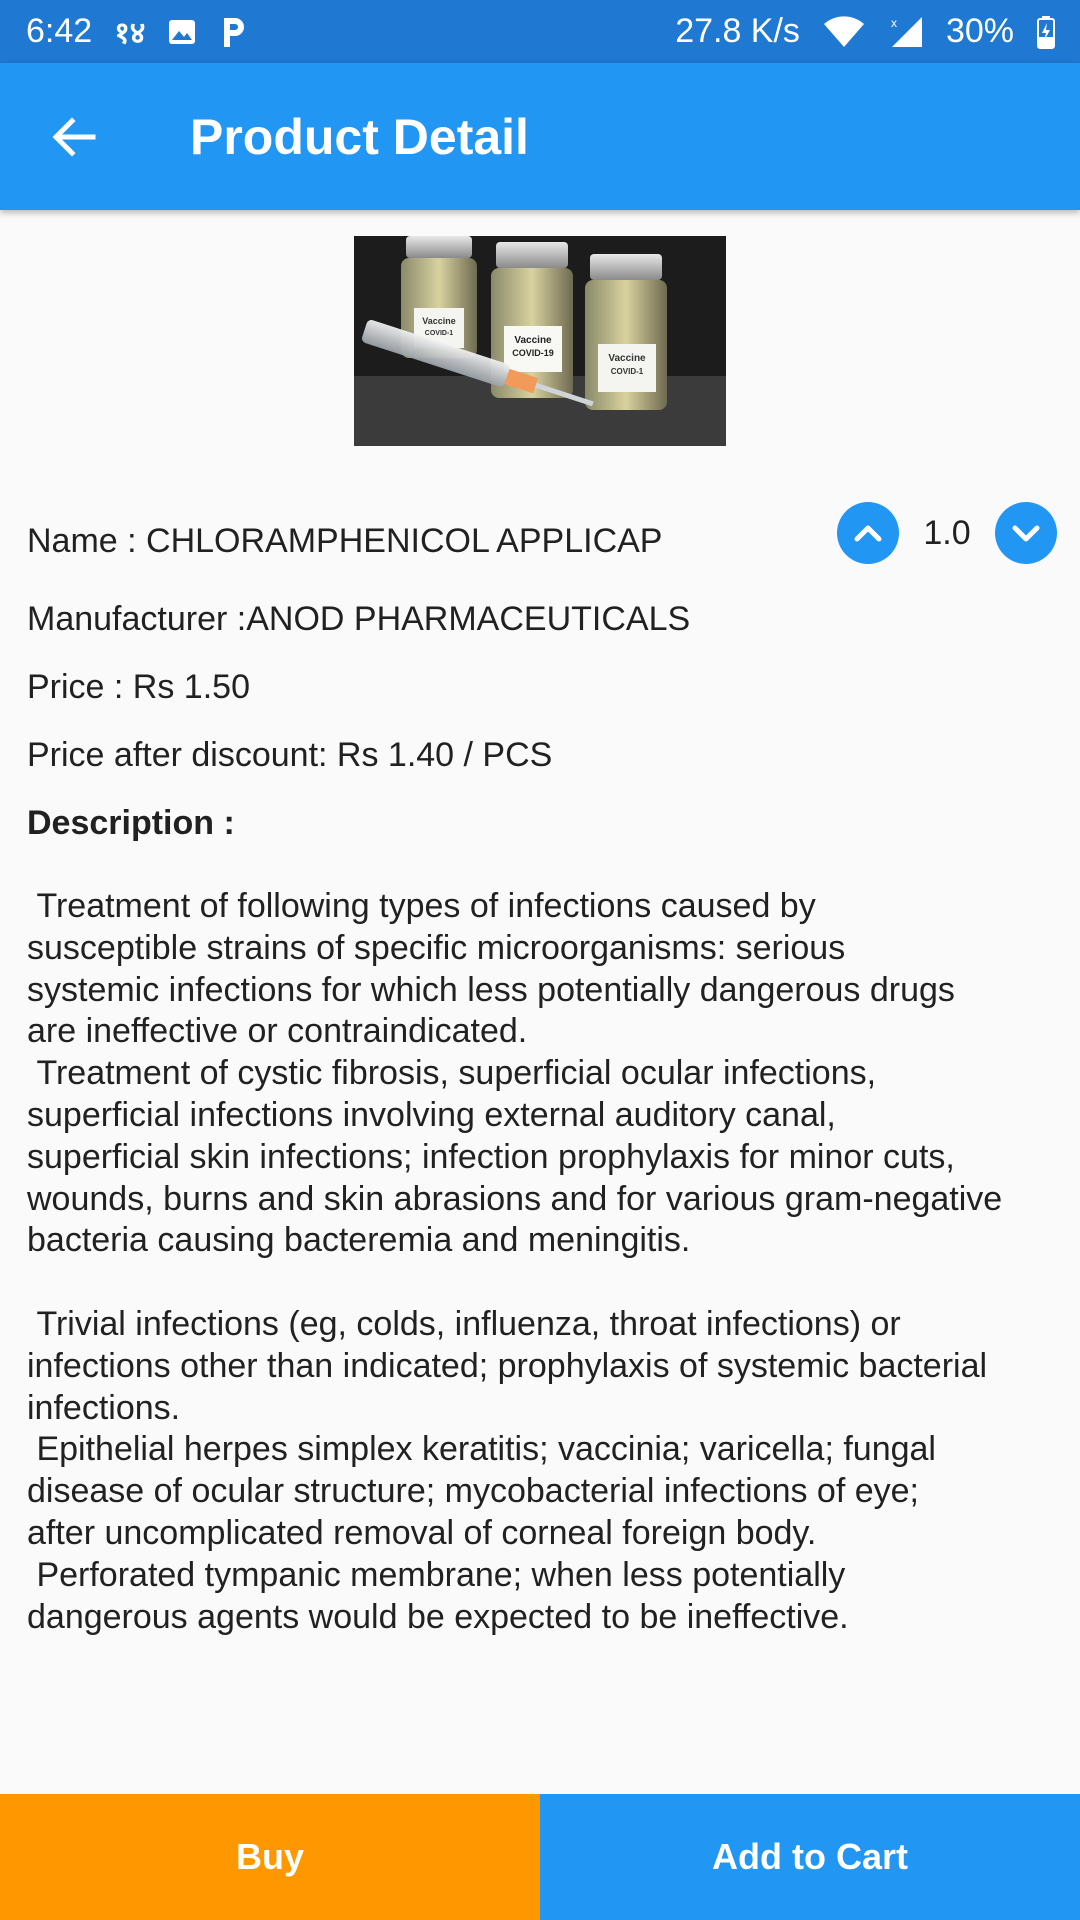 The width and height of the screenshot is (1080, 1920). What do you see at coordinates (138, 687) in the screenshot?
I see `product-price: Price : Rs 1.50` at bounding box center [138, 687].